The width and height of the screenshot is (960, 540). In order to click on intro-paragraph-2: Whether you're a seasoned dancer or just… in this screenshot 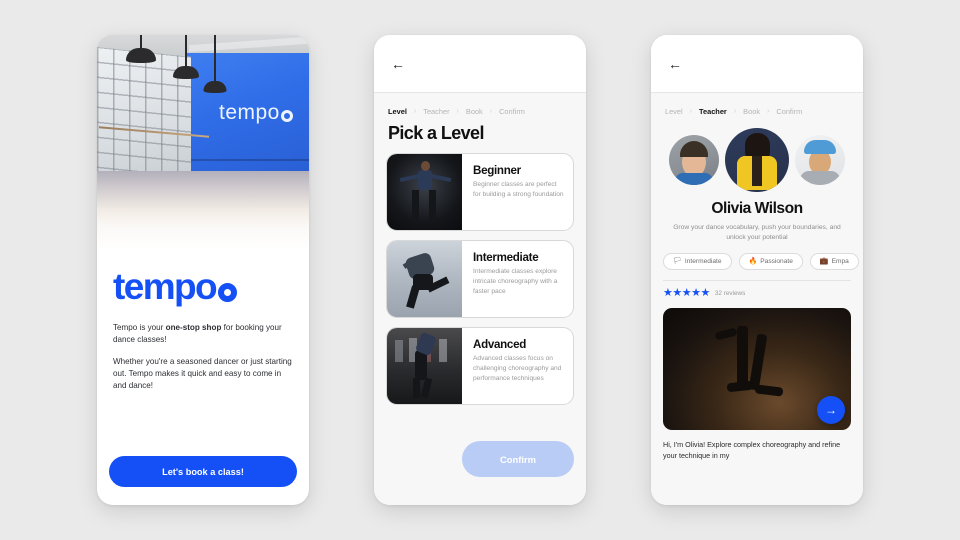, I will do `click(202, 373)`.